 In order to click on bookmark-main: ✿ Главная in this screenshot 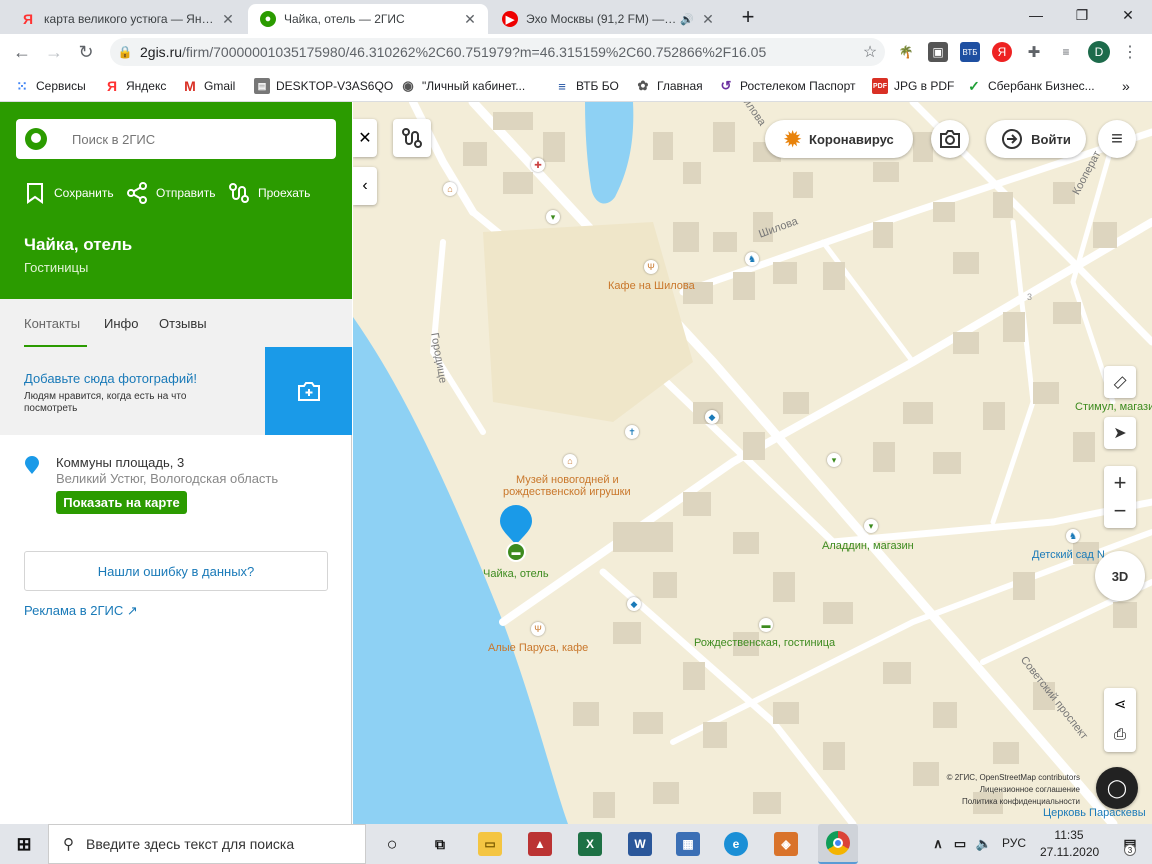, I will do `click(669, 86)`.